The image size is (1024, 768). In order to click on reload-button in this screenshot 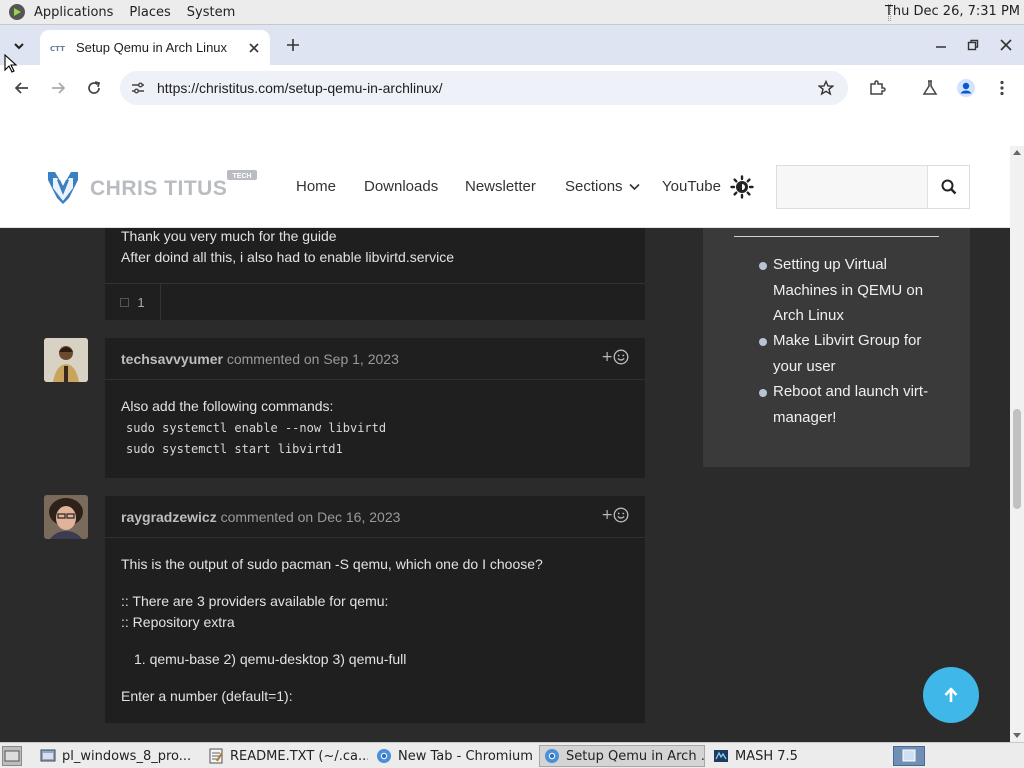, I will do `click(94, 88)`.